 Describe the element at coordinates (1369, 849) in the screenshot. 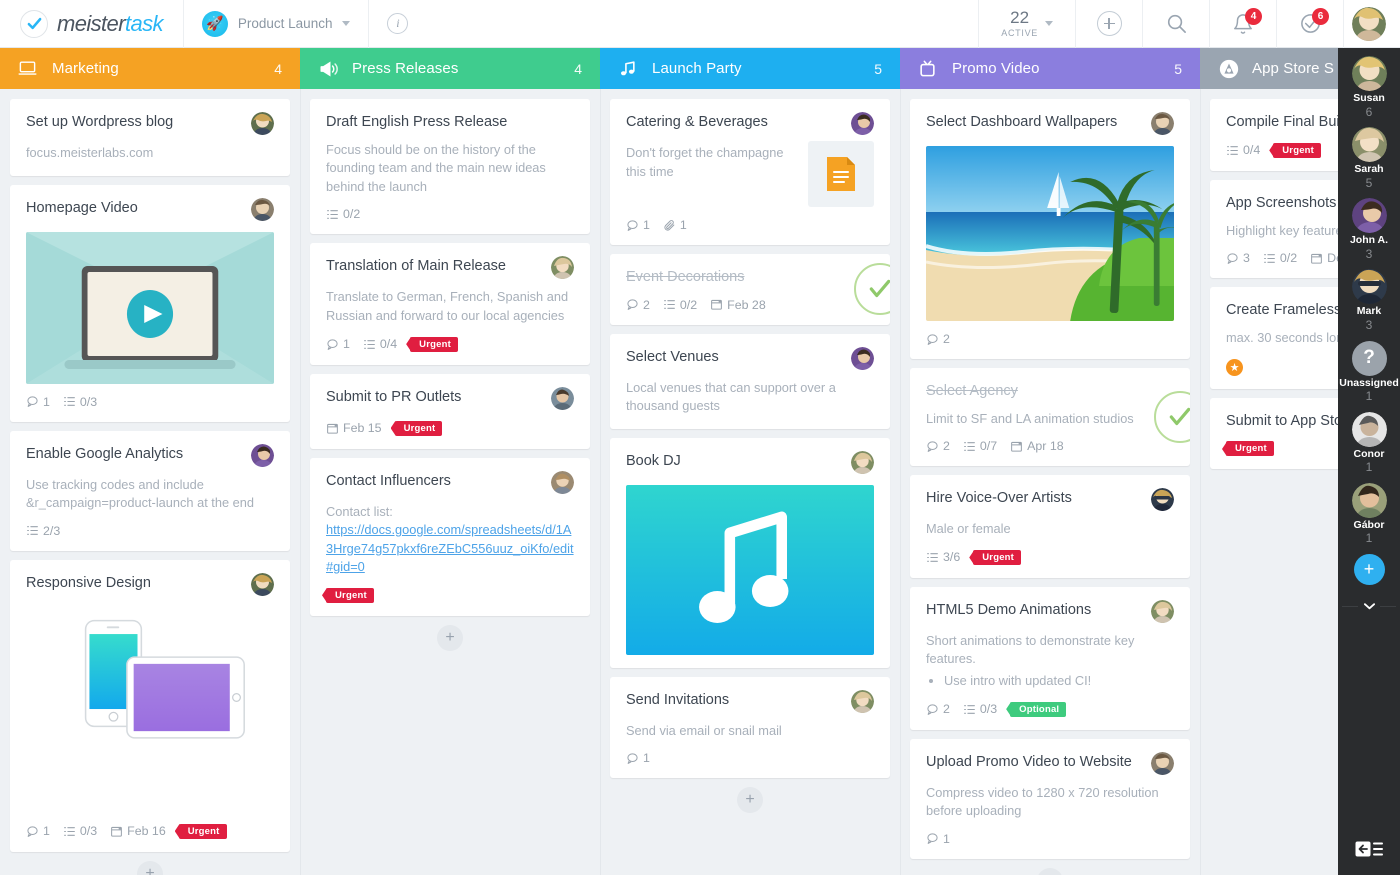

I see `collapse-sidebar-button` at that location.